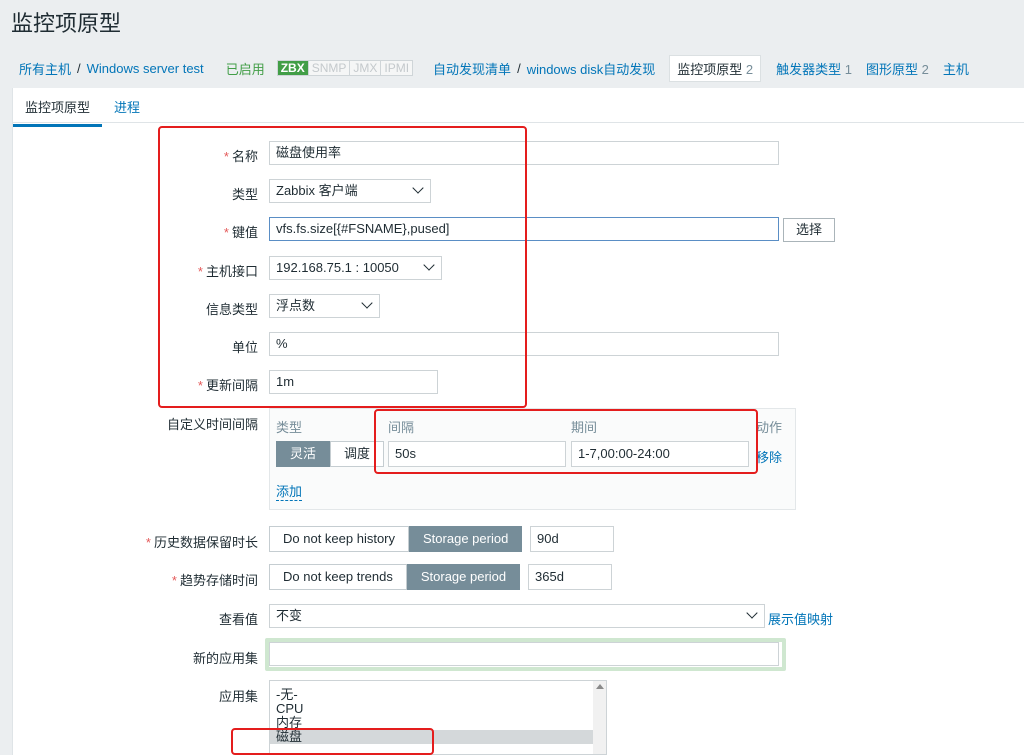  I want to click on remove-interval-link: 移除, so click(769, 456).